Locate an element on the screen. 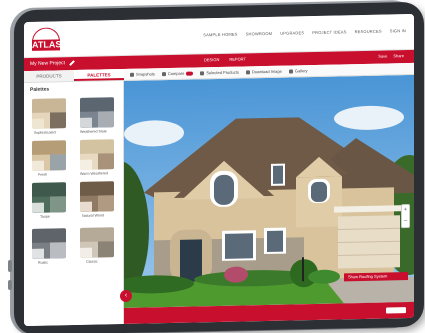 This screenshot has height=333, width=425. partner-logo is located at coordinates (396, 310).